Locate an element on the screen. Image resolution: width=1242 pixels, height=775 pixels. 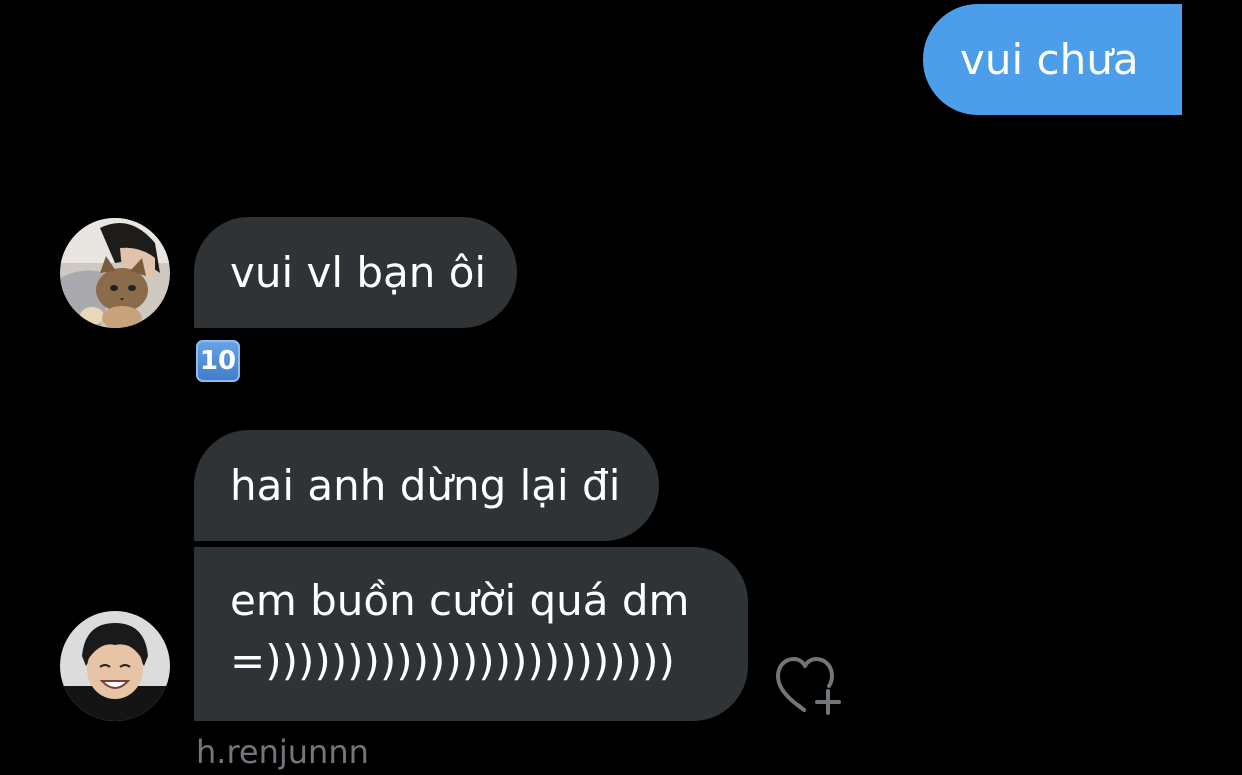
sender-info: h.renjunnn is located at coordinates (282, 752).